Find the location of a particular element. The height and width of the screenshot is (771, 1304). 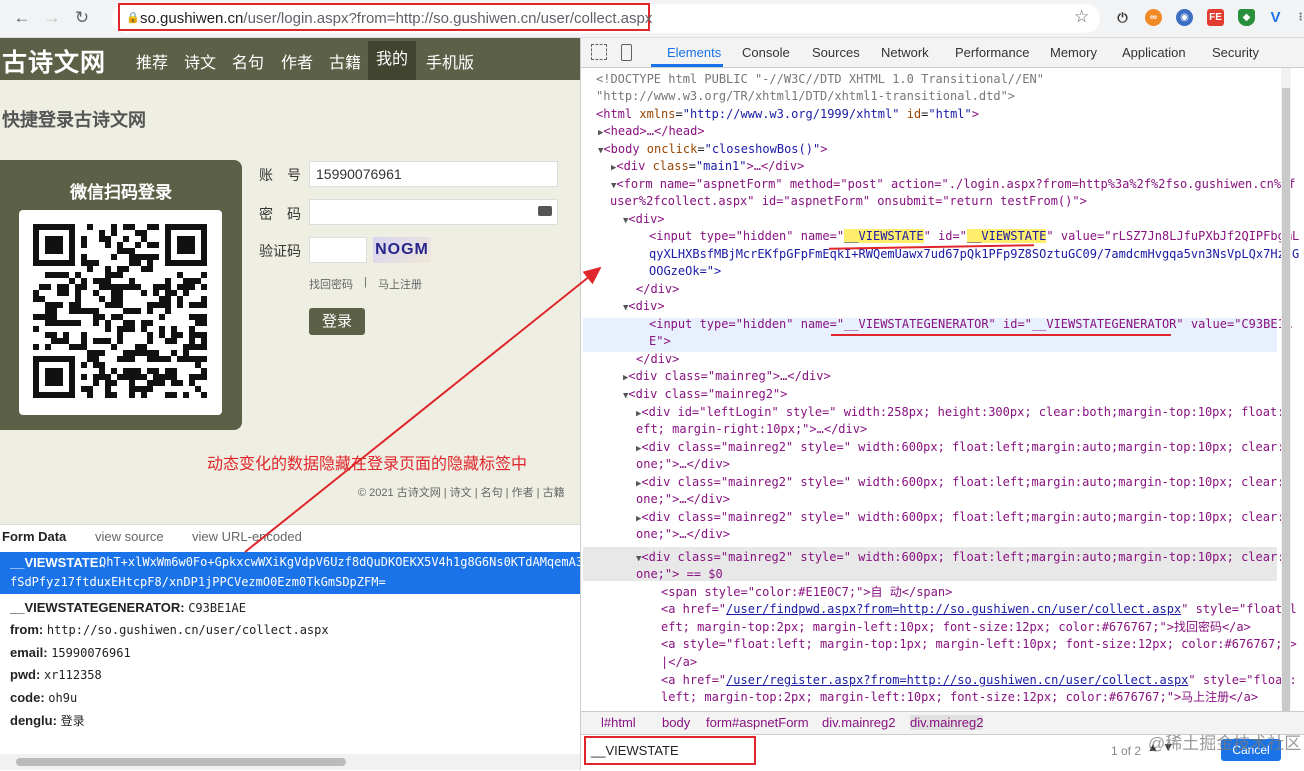

qr-code-image is located at coordinates (120, 311).